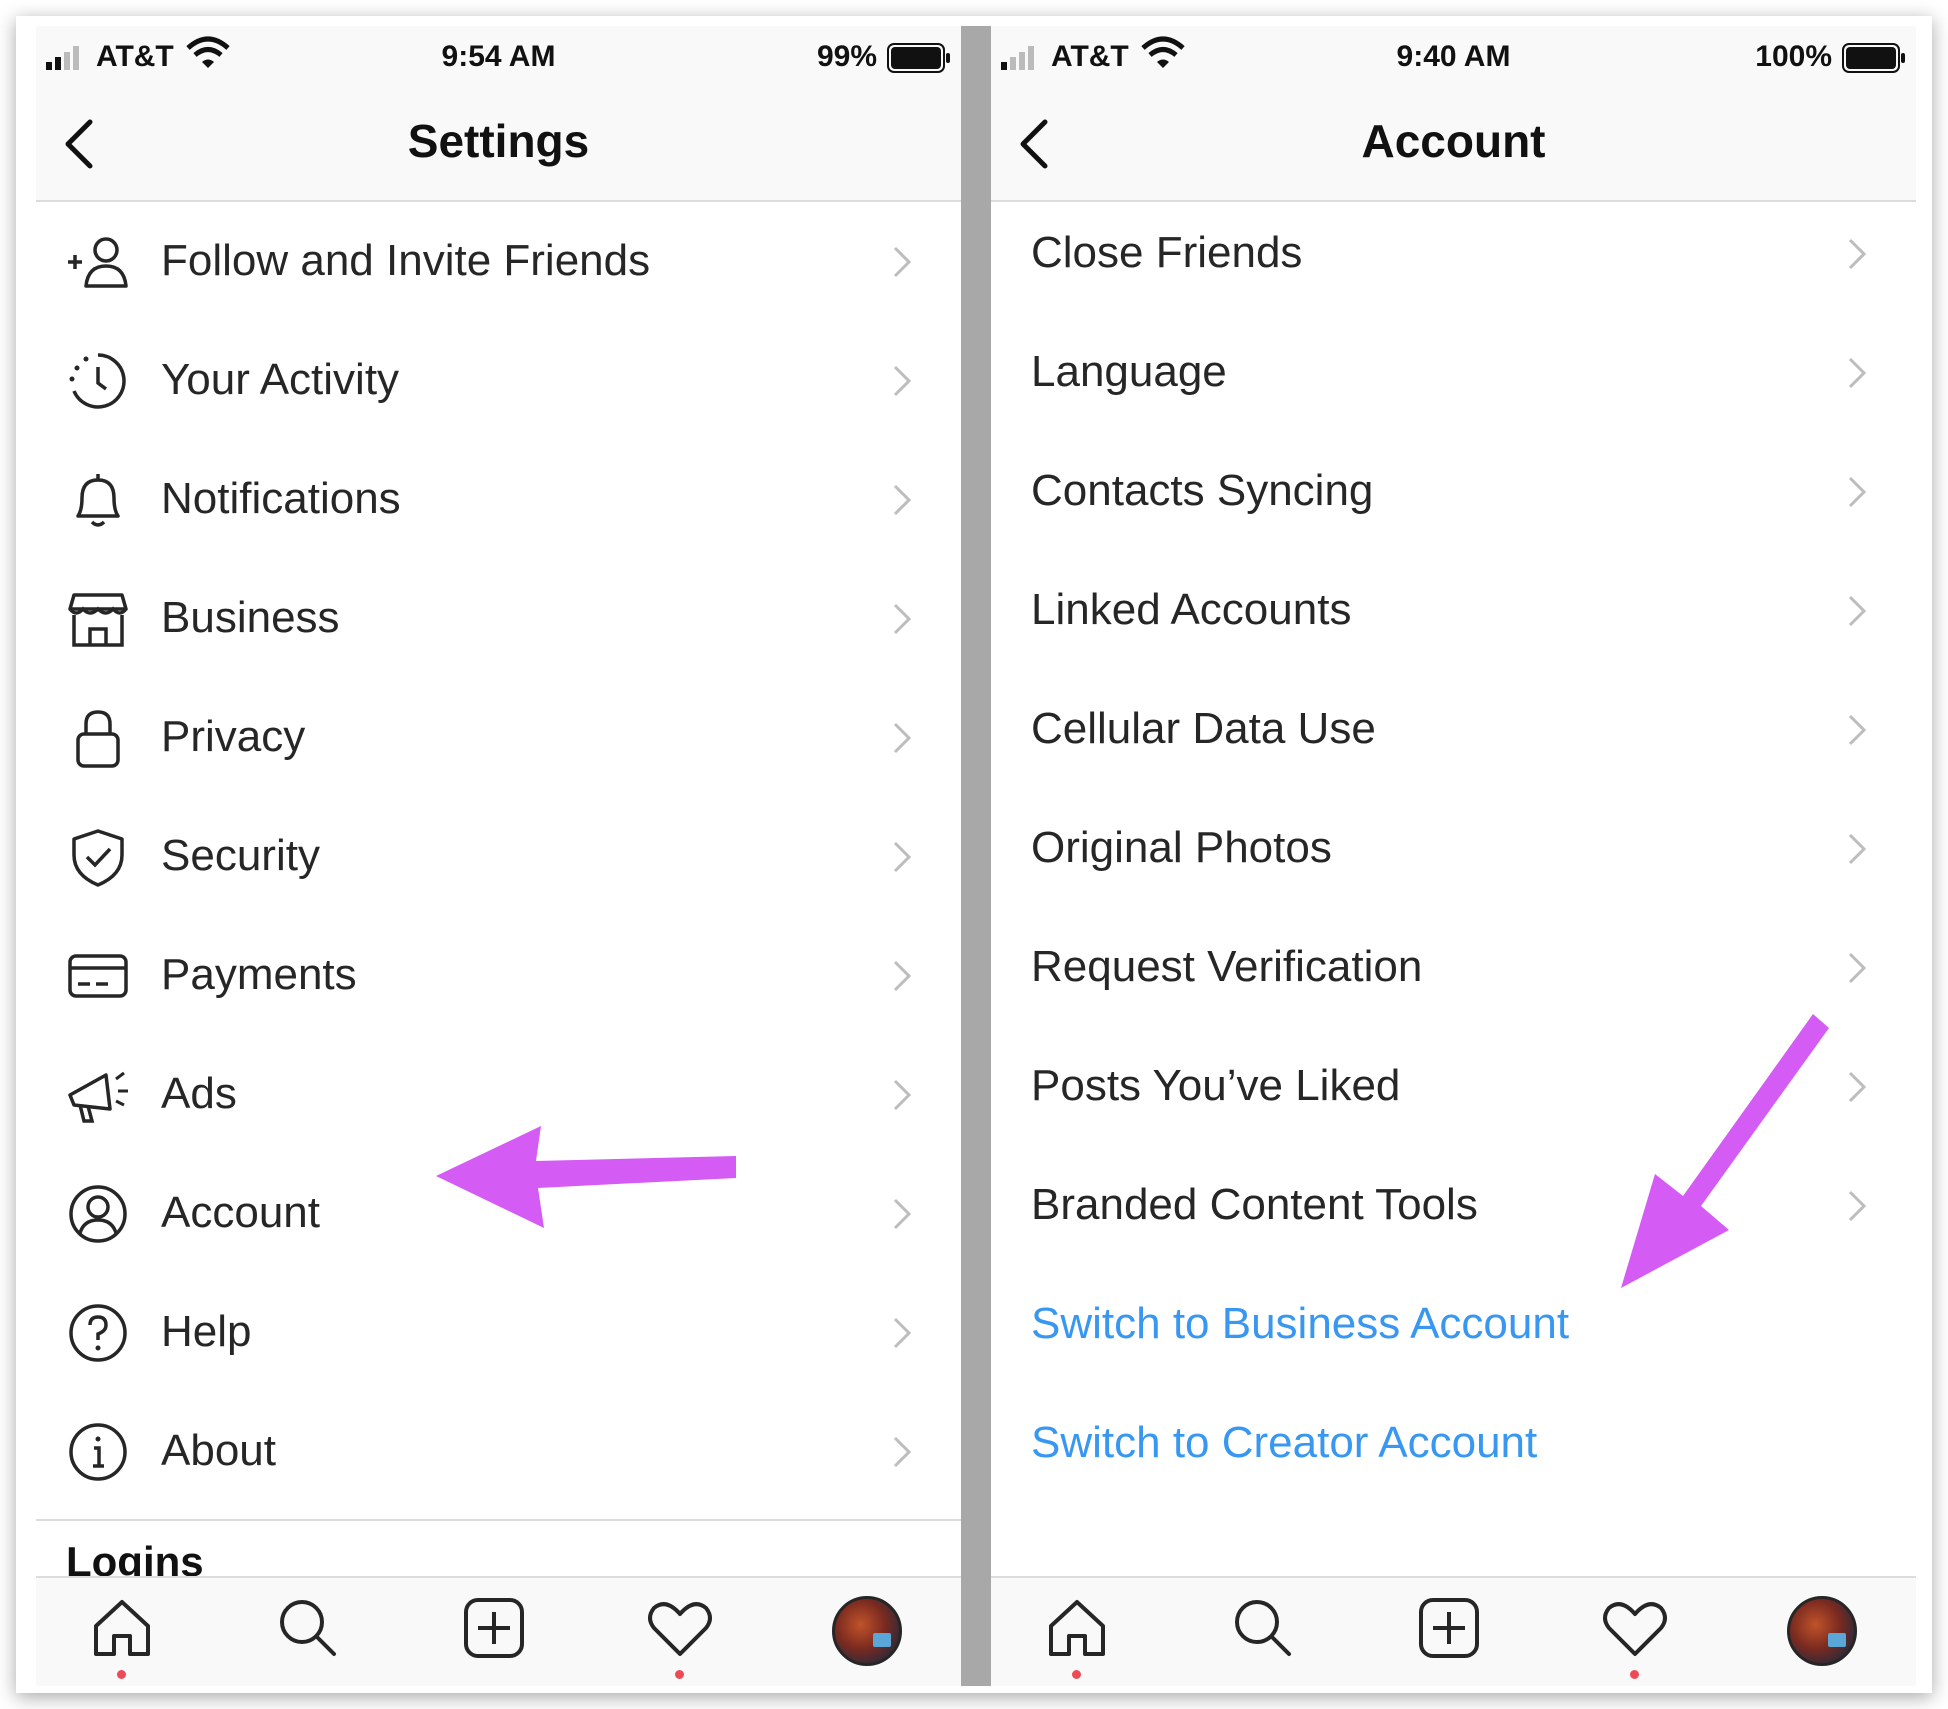 The image size is (1948, 1709). Describe the element at coordinates (1453, 144) in the screenshot. I see `nav-bar: Account` at that location.